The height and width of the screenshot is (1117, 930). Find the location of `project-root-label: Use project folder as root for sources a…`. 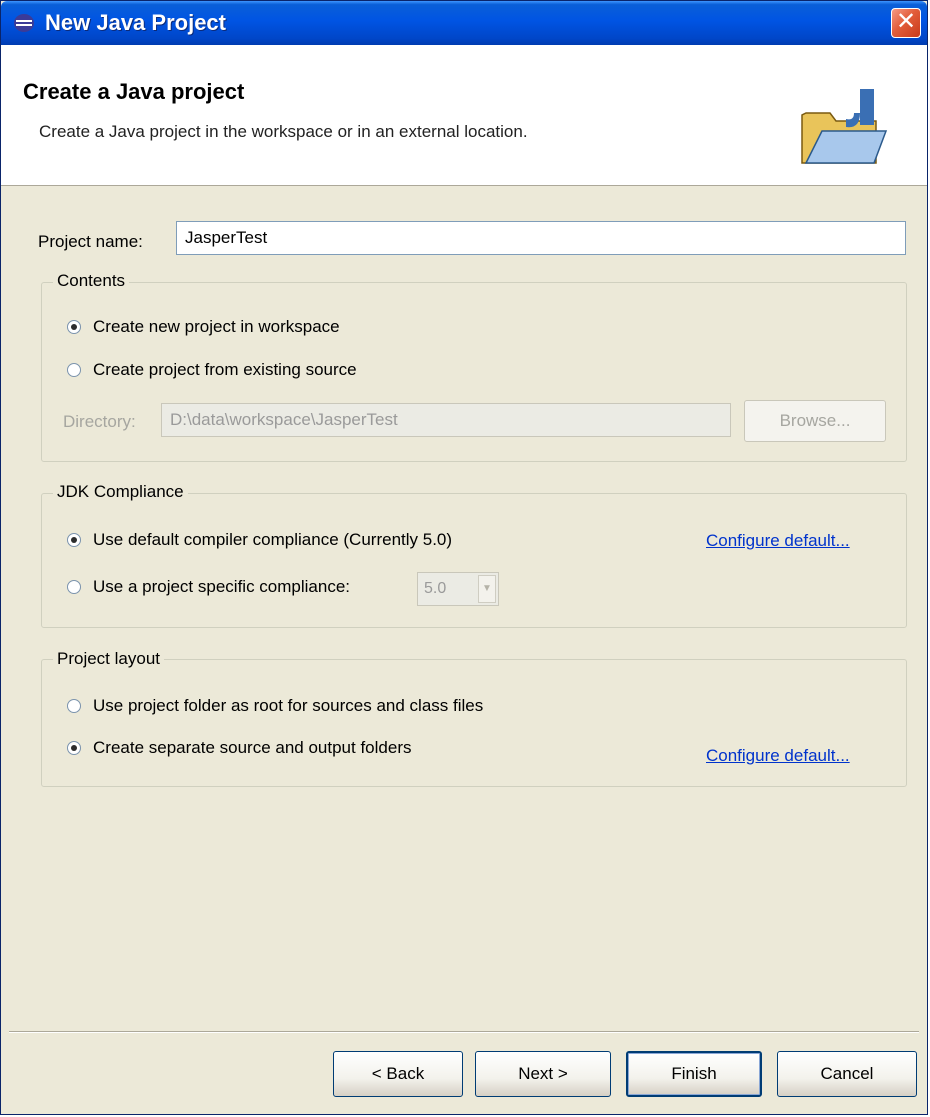

project-root-label: Use project folder as root for sources a… is located at coordinates (288, 705).